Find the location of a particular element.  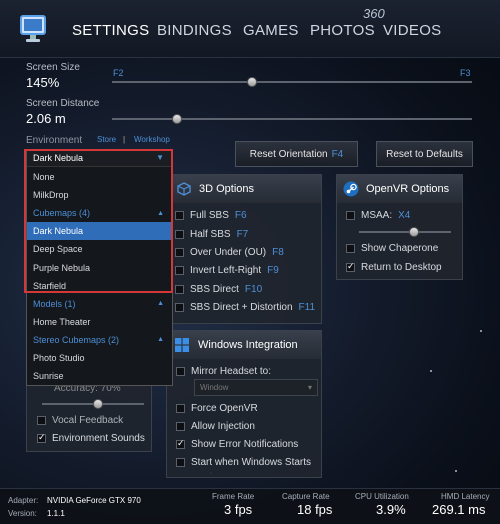

full-sbs-option: Full SBS F6 is located at coordinates (211, 215).